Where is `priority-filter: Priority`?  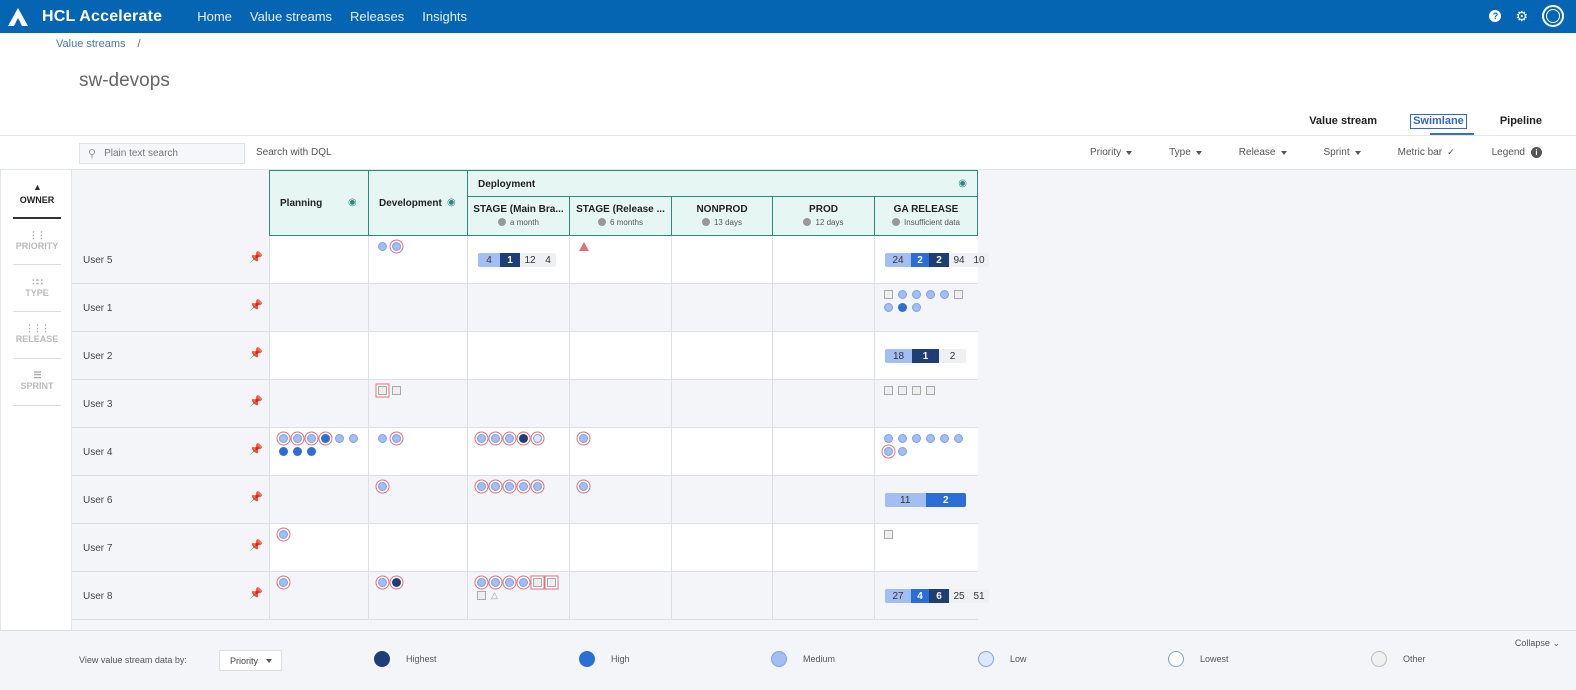 priority-filter: Priority is located at coordinates (1111, 152).